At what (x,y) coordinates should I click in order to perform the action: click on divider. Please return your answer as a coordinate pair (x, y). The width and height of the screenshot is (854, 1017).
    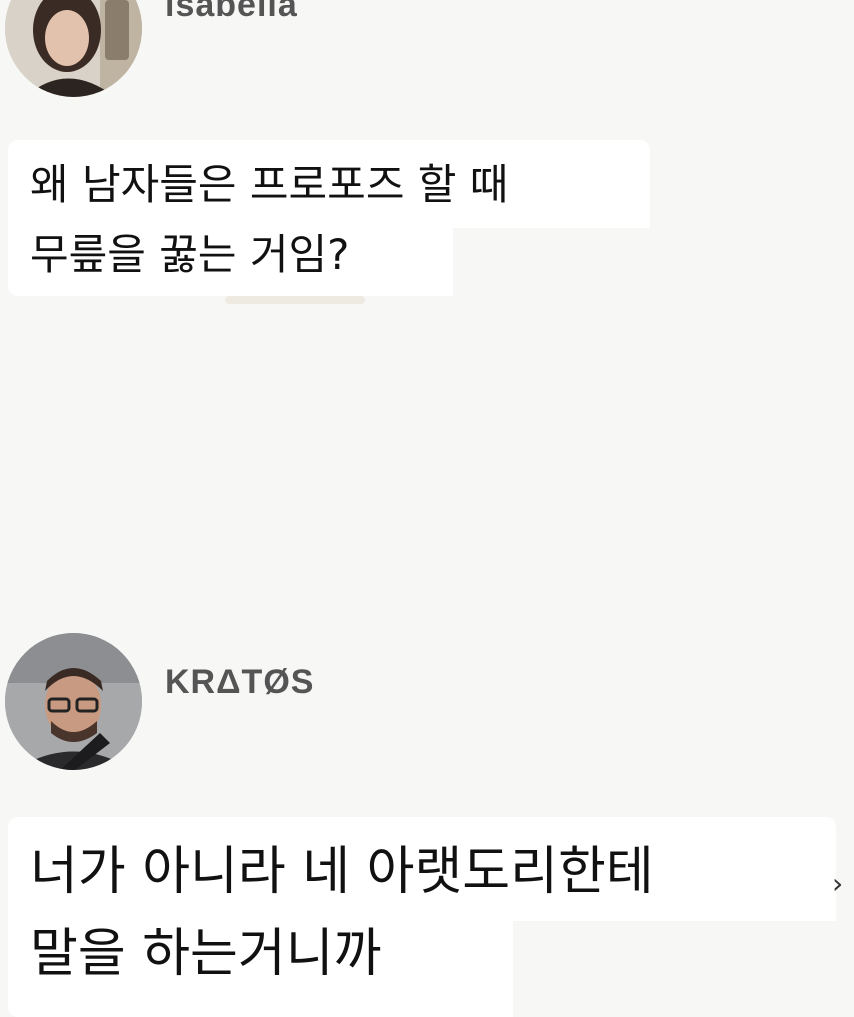
    Looking at the image, I should click on (295, 300).